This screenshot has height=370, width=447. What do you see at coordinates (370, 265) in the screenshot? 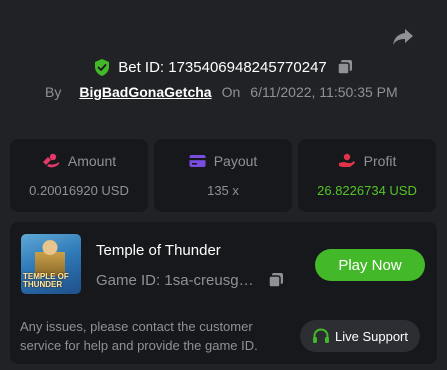
I see `play-now-button: Play Now` at bounding box center [370, 265].